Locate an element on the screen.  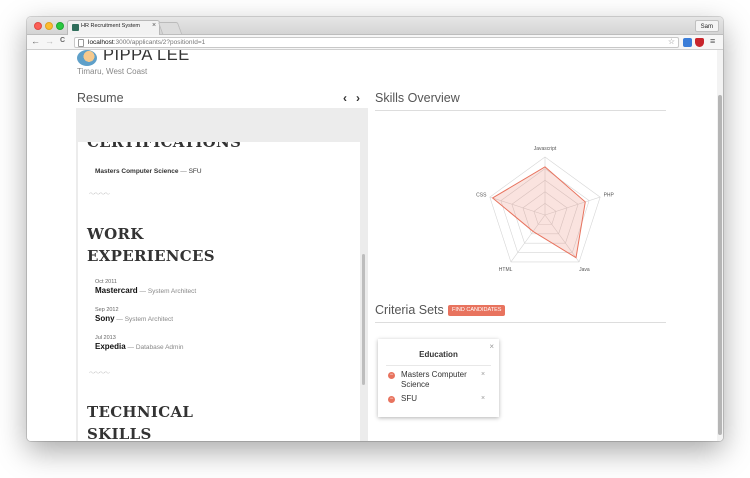
certification-school: SFU is located at coordinates (195, 171).